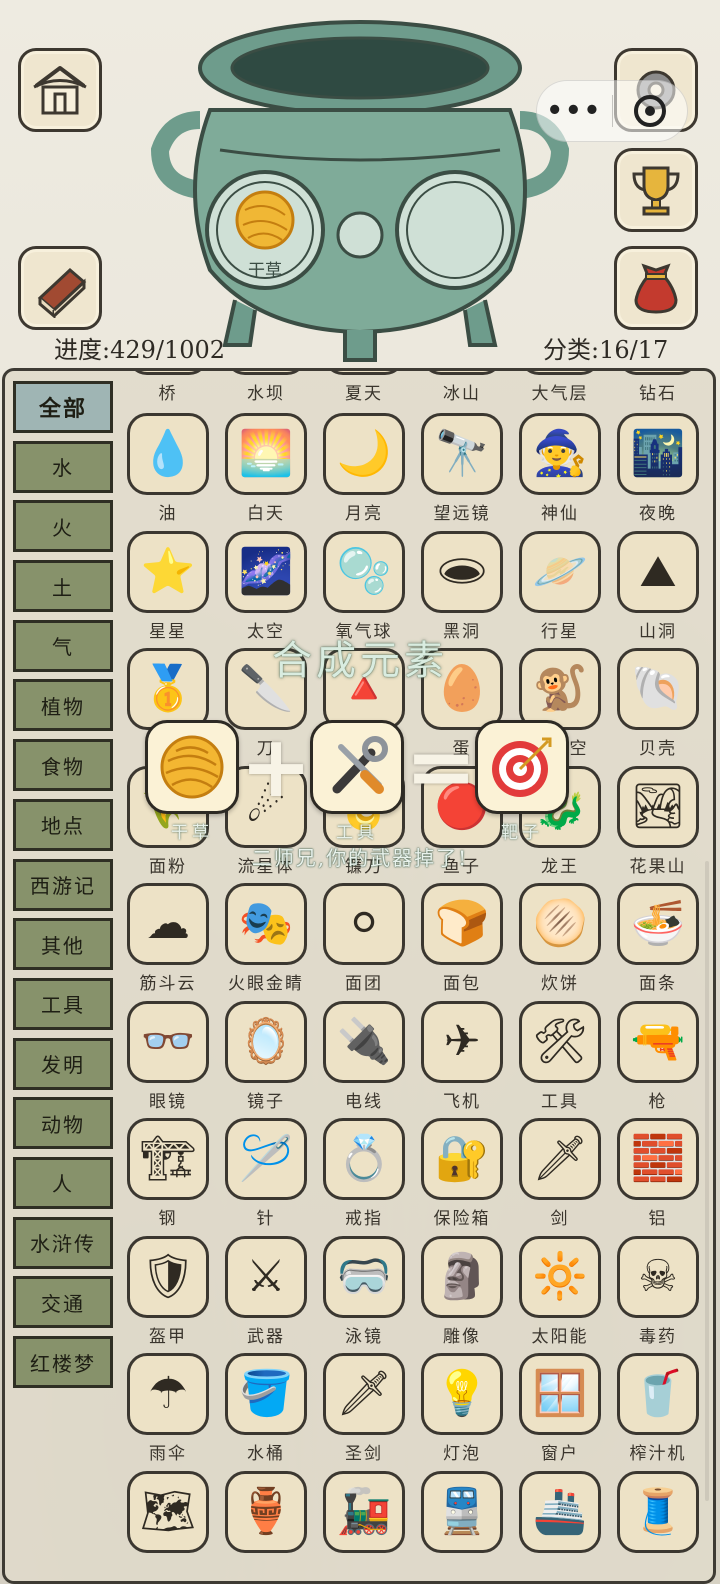 This screenshot has width=720, height=1584. Describe the element at coordinates (63, 586) in the screenshot. I see `category-tab: 土` at that location.